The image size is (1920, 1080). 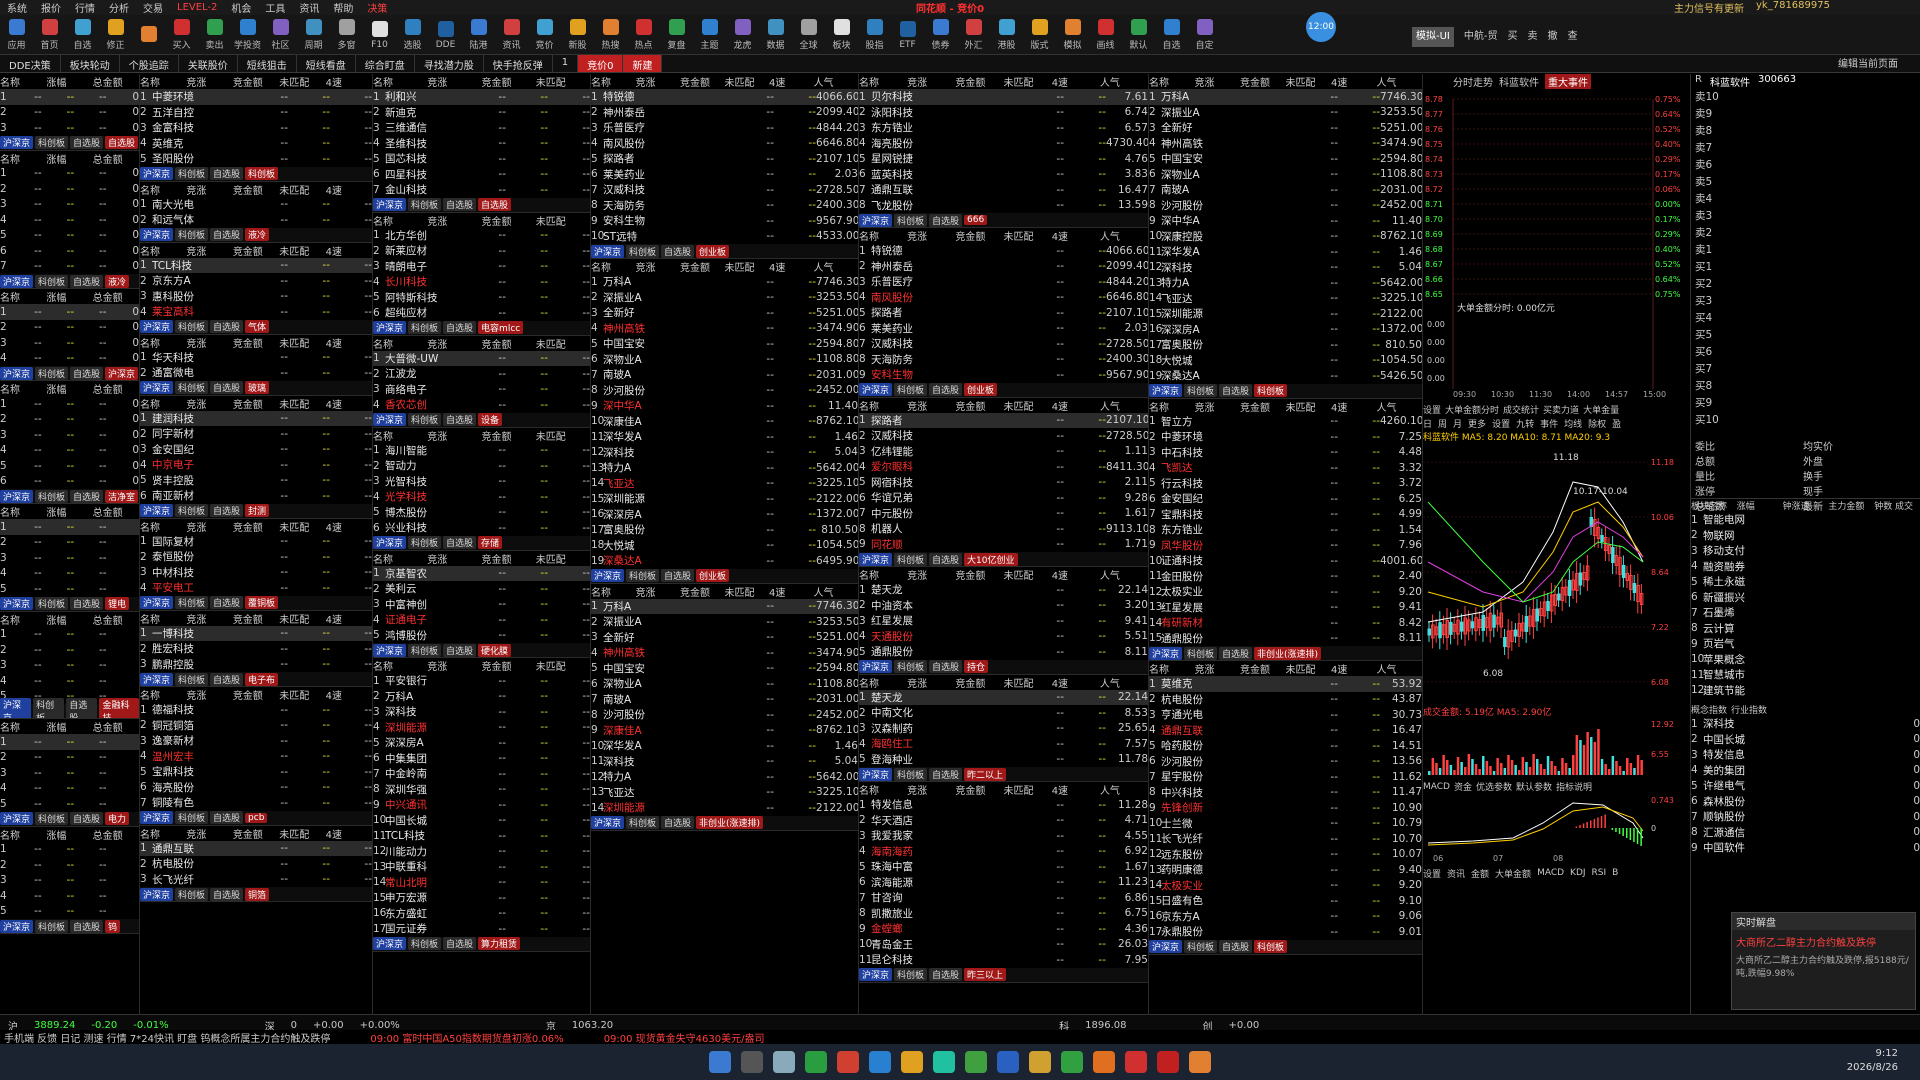 What do you see at coordinates (256, 817) in the screenshot?
I see `panel-tab-active: pcb` at bounding box center [256, 817].